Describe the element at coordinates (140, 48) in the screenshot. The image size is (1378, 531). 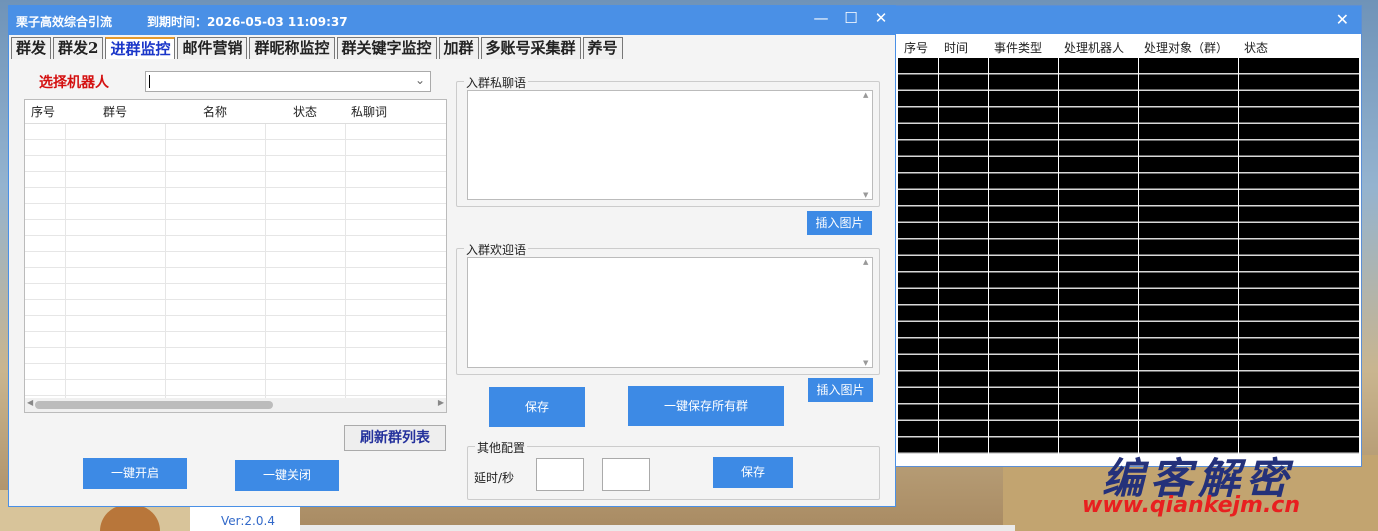
I see `tab-join-monitor: 进群监控` at that location.